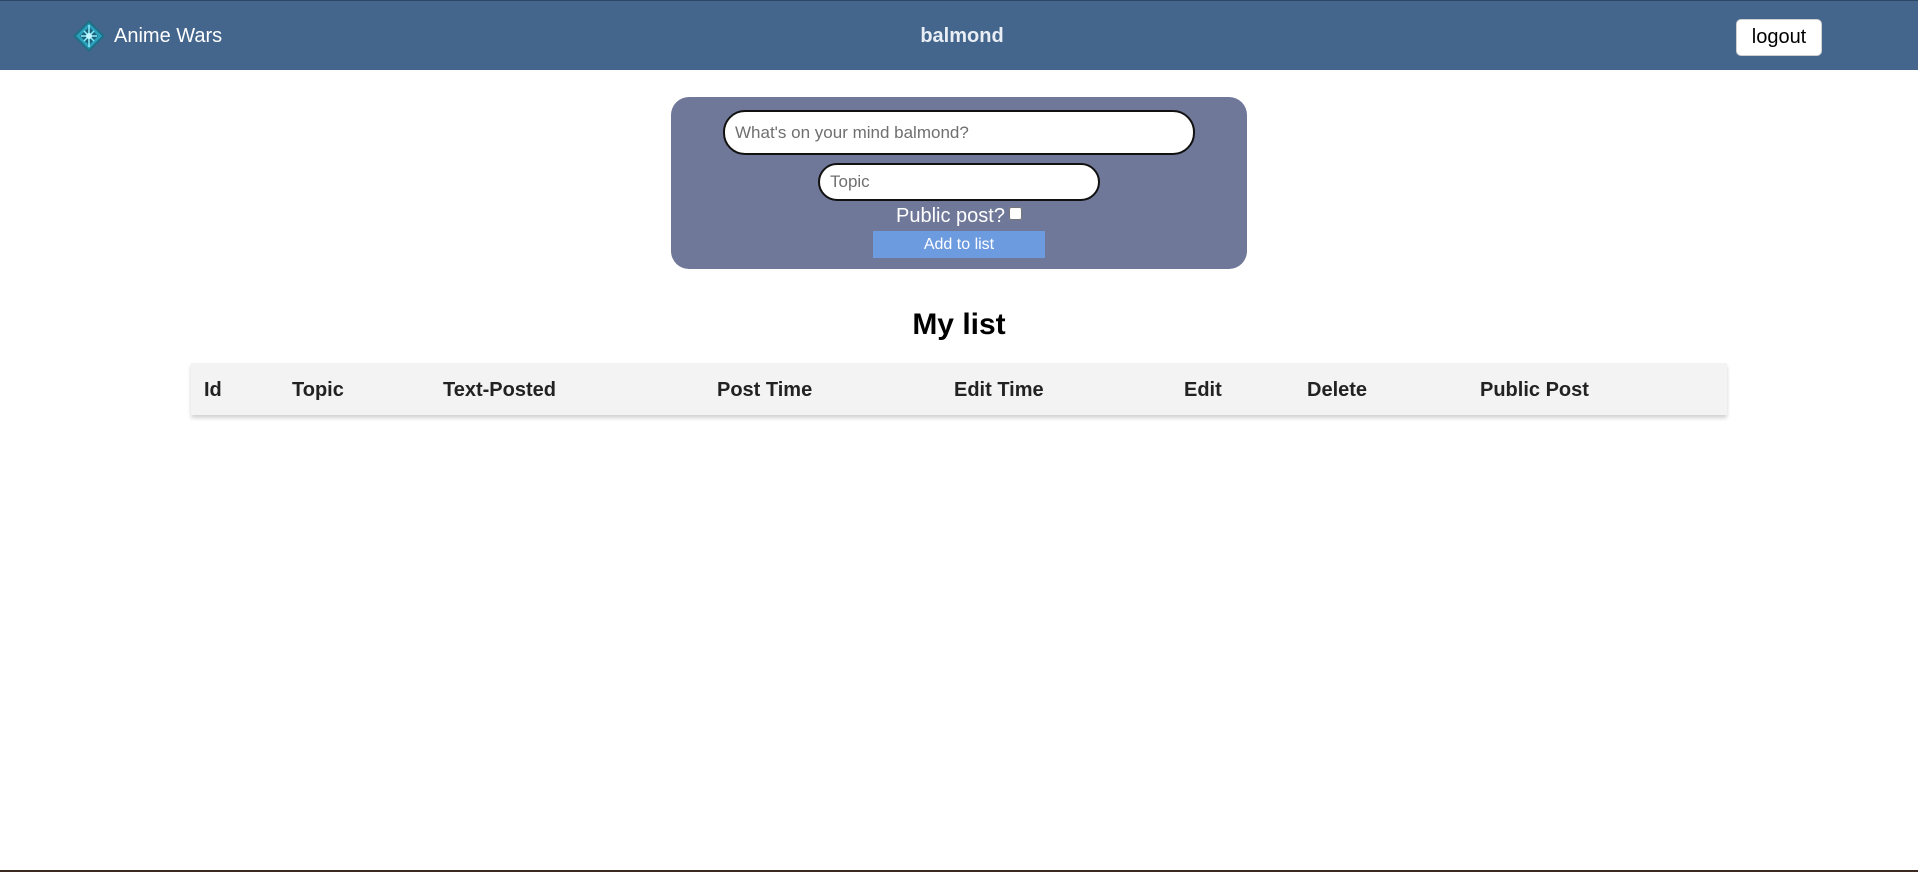 The image size is (1918, 872). I want to click on column-header-topic: Topic, so click(318, 390).